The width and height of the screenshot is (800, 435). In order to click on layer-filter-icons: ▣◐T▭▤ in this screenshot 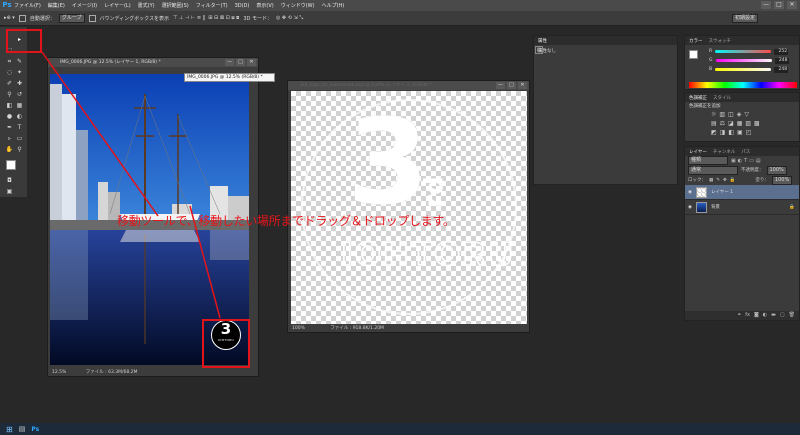, I will do `click(747, 161)`.